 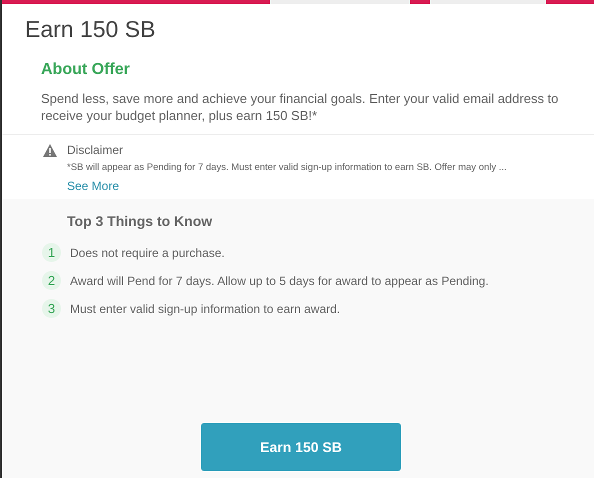 I want to click on step-text: Award will Pend for 7 days. Allow up to 5 days for award to appear as Pending., so click(x=279, y=281).